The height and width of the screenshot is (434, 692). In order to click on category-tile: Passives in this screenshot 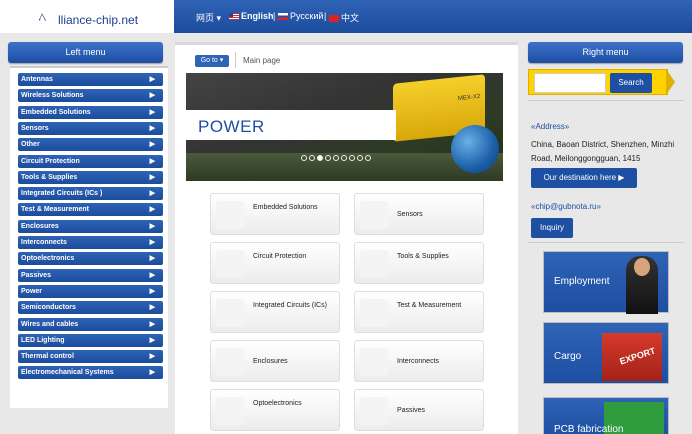, I will do `click(419, 410)`.